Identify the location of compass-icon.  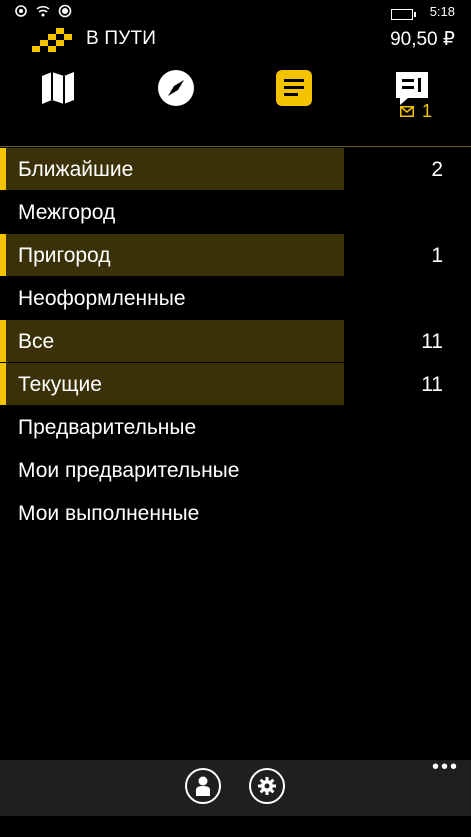
(176, 88).